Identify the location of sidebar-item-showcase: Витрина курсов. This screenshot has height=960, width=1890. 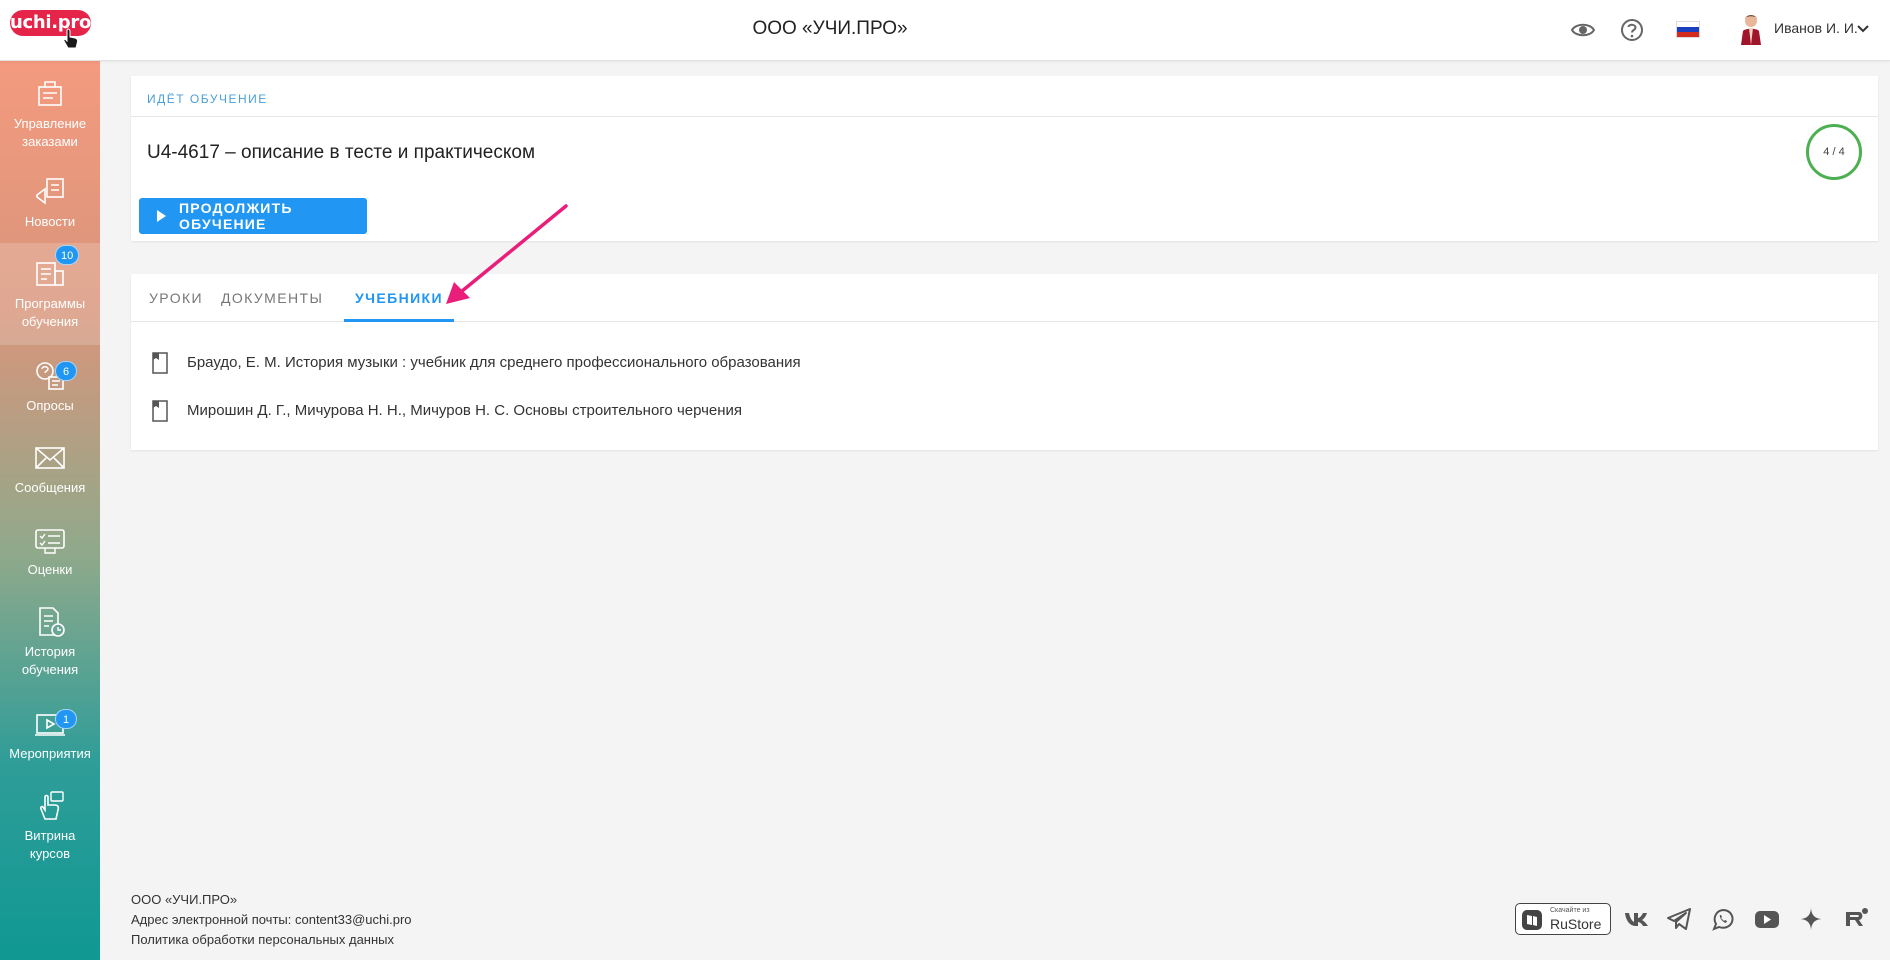
(50, 835).